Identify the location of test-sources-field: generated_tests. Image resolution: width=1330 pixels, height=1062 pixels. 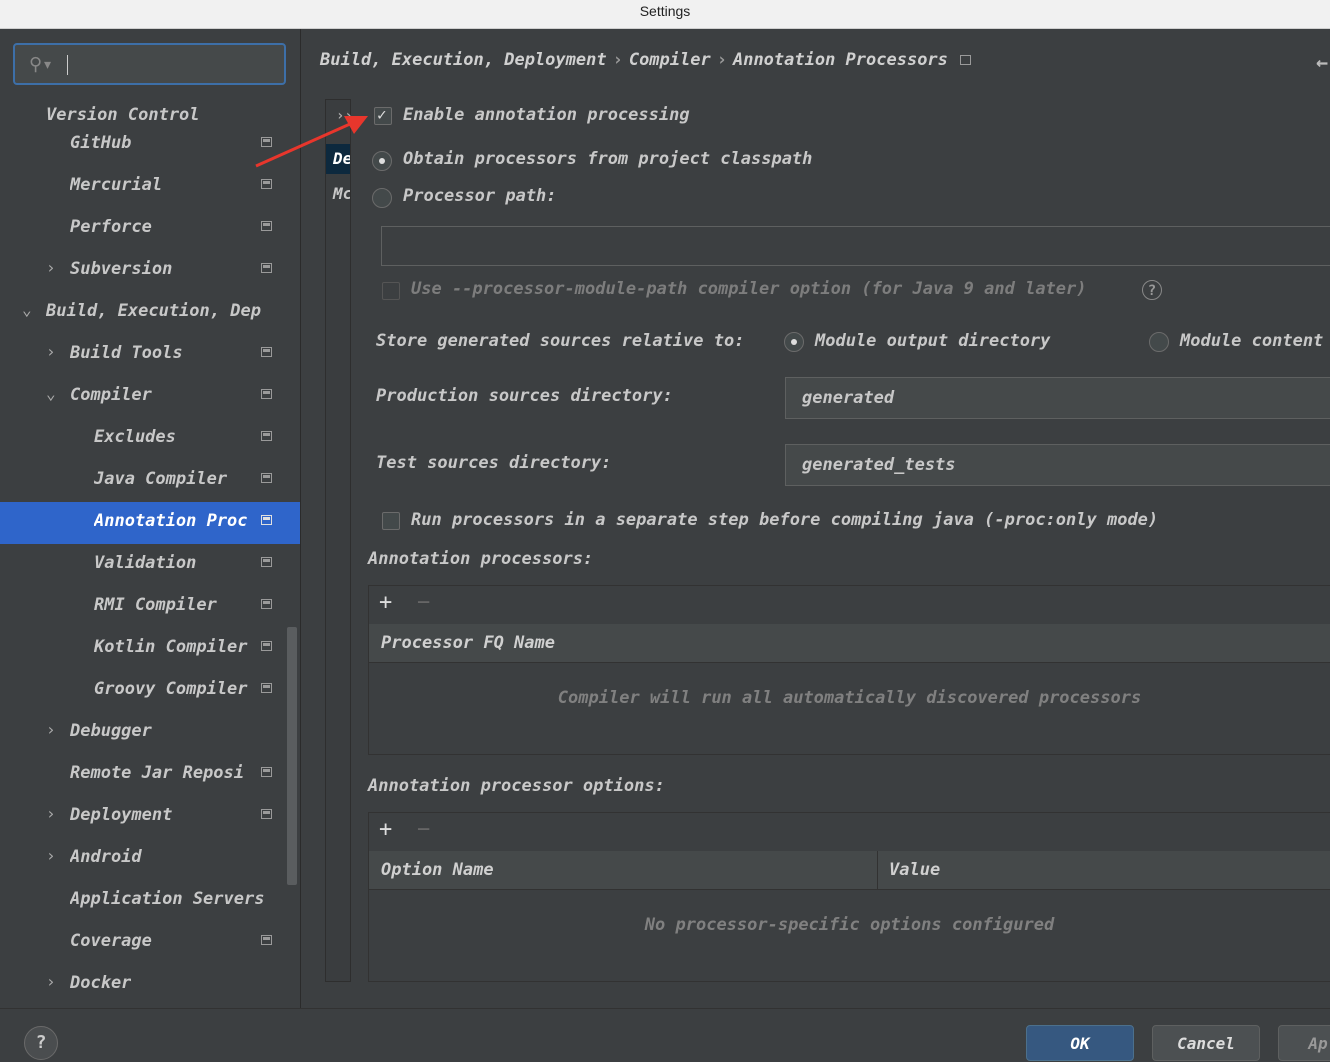
(1057, 465).